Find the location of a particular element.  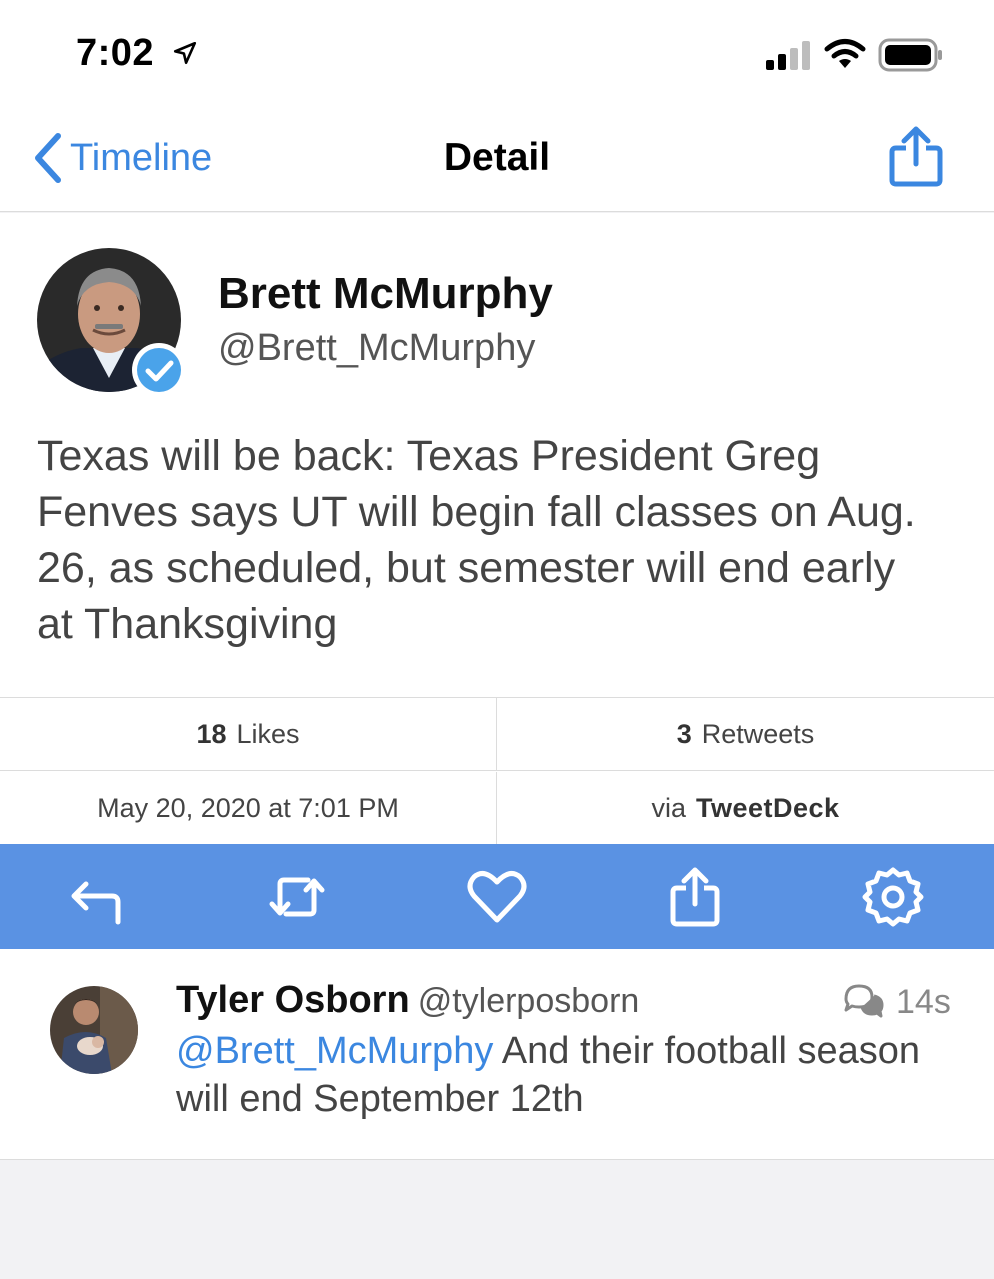

reply-header: Tyler Osborn @tylerposborn is located at coordinates (407, 1000).